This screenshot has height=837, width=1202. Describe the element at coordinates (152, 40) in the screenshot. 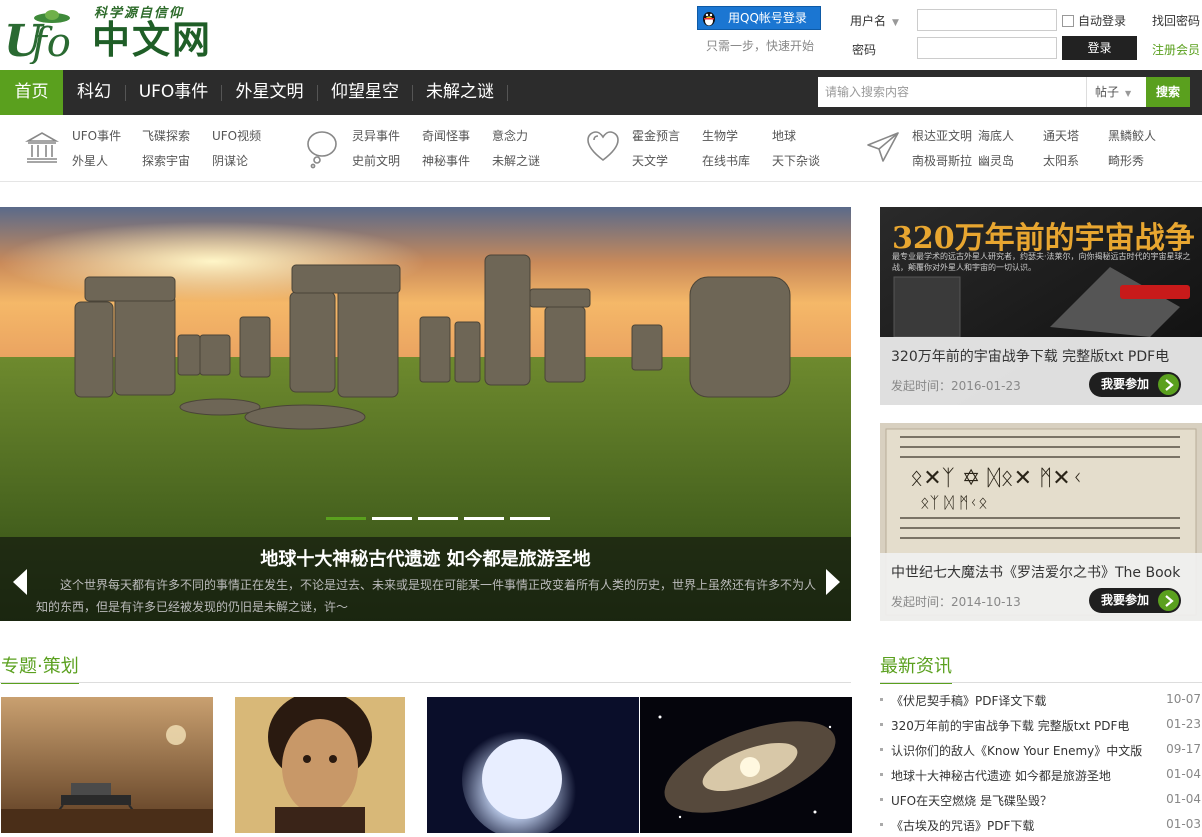

I see `logo-name: 中文网` at that location.